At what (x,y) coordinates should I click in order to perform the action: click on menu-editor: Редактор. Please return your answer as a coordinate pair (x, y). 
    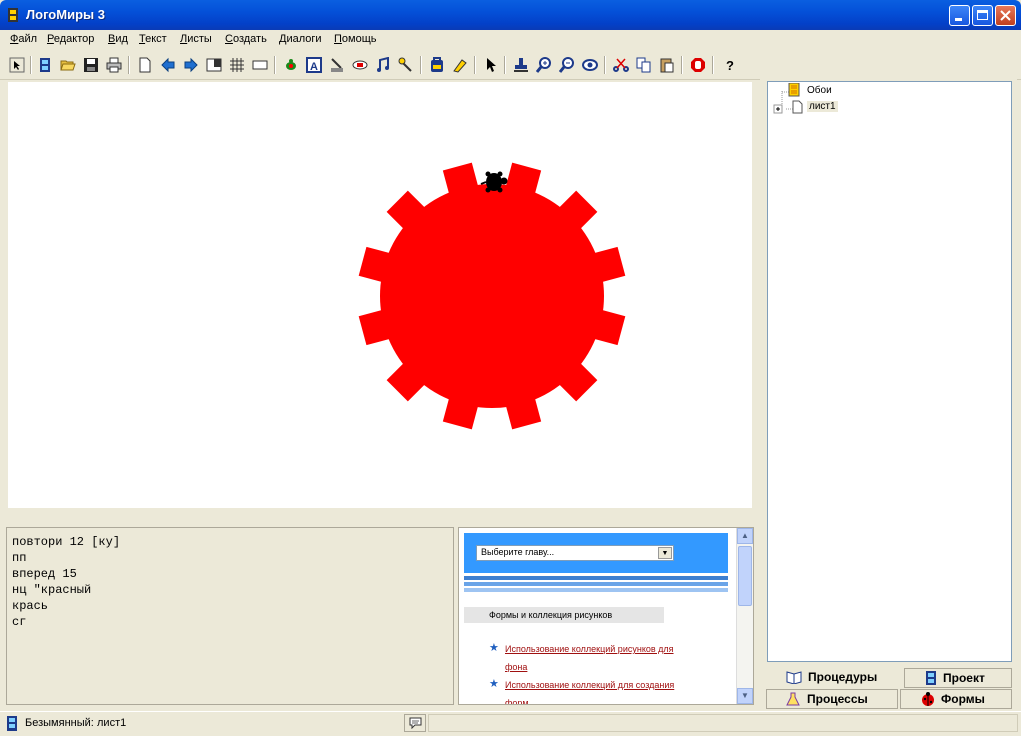
    Looking at the image, I should click on (70, 39).